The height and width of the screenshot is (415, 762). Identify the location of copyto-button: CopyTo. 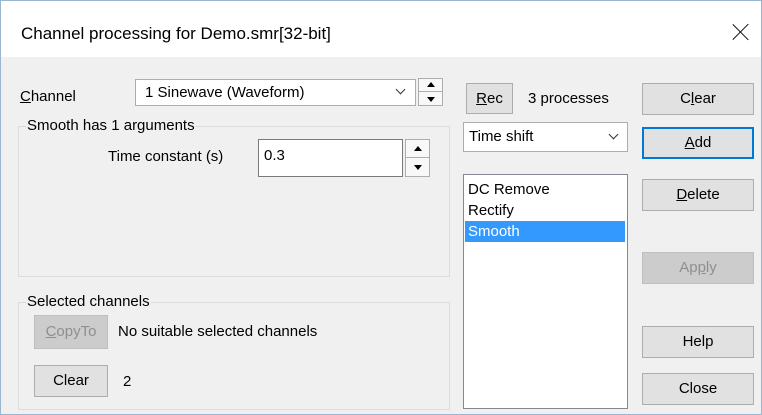
(71, 332).